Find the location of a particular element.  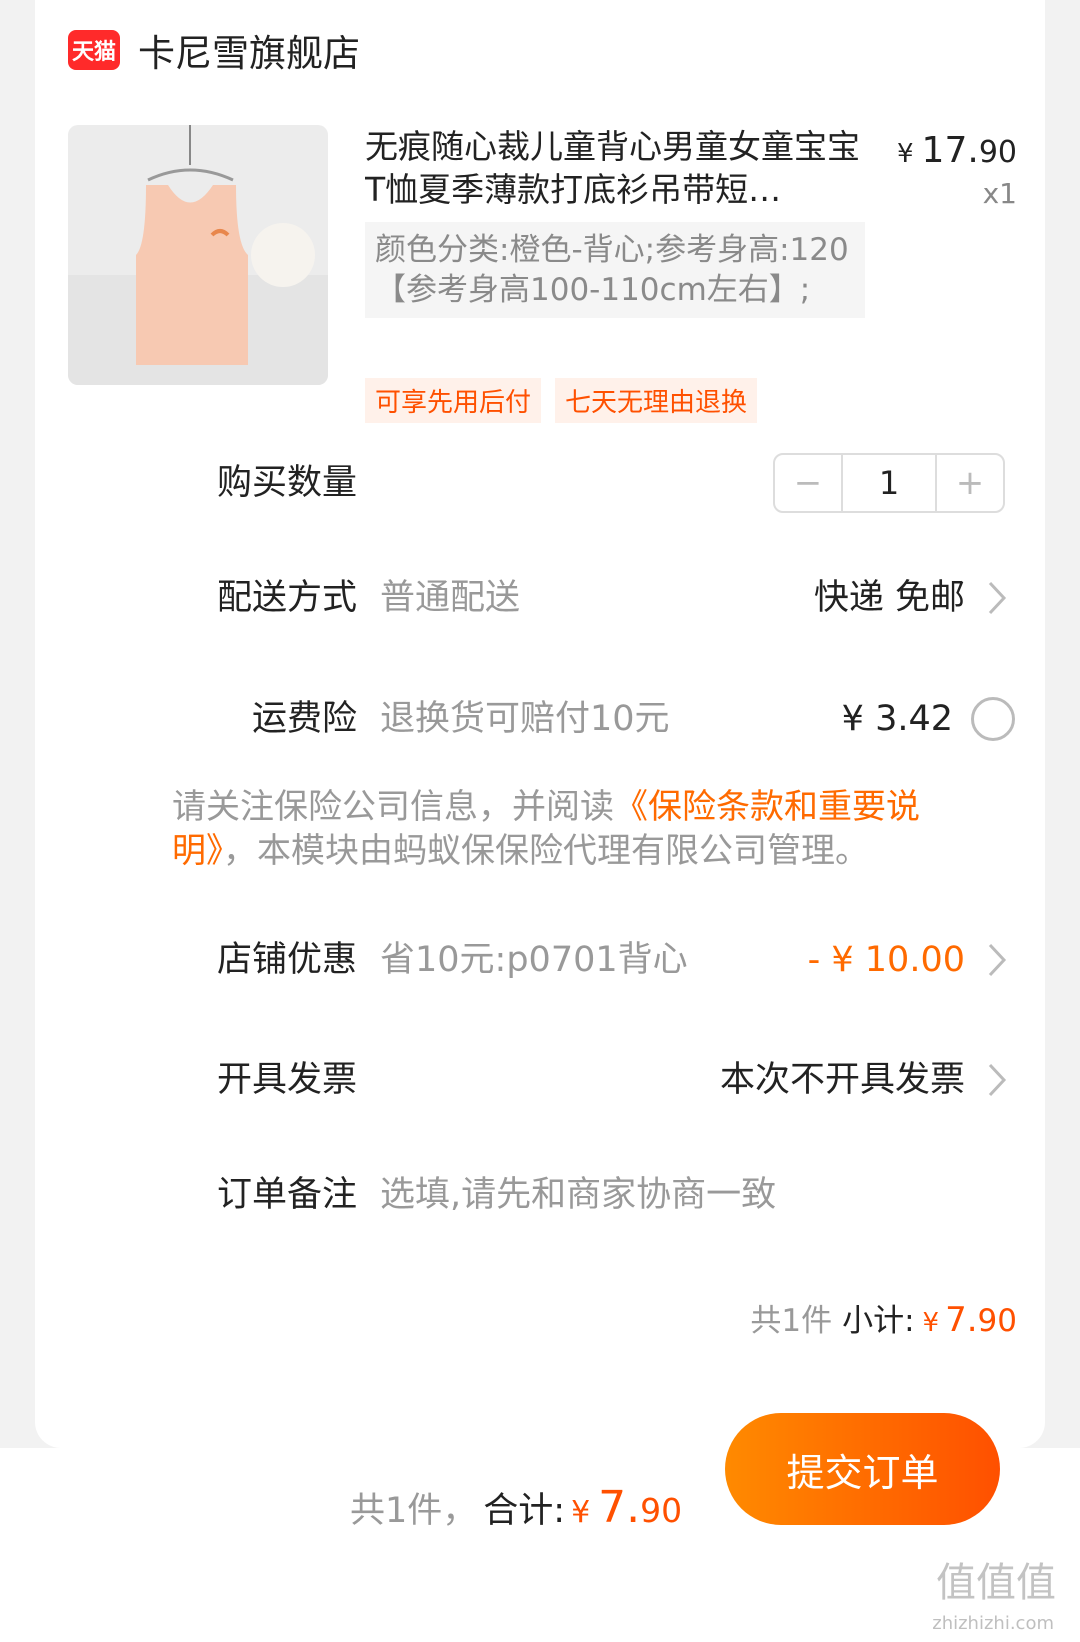

price-dec: 90 is located at coordinates (997, 152).